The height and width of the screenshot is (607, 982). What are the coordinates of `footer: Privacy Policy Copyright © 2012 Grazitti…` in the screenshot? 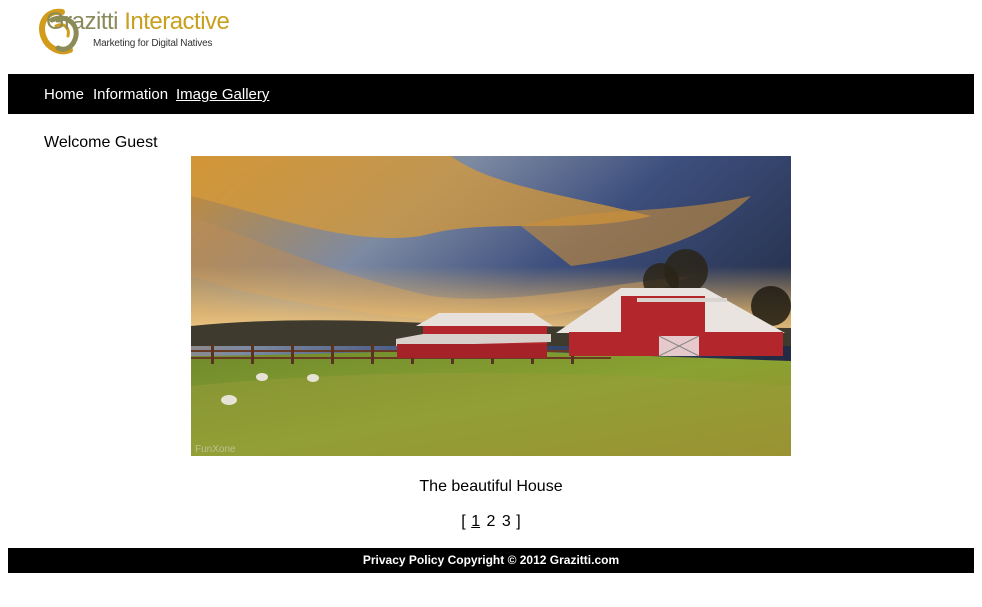 It's located at (491, 560).